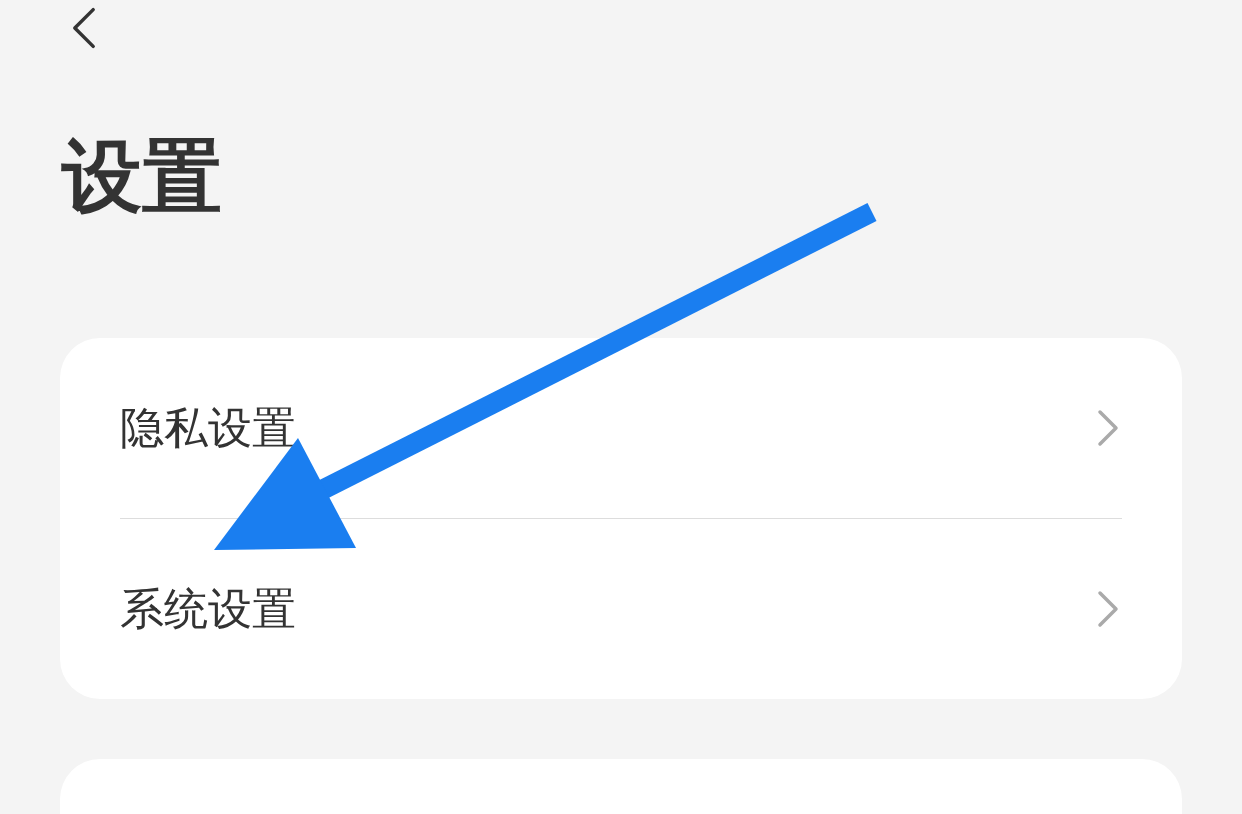  Describe the element at coordinates (208, 609) in the screenshot. I see `row-label: 系统设置` at that location.